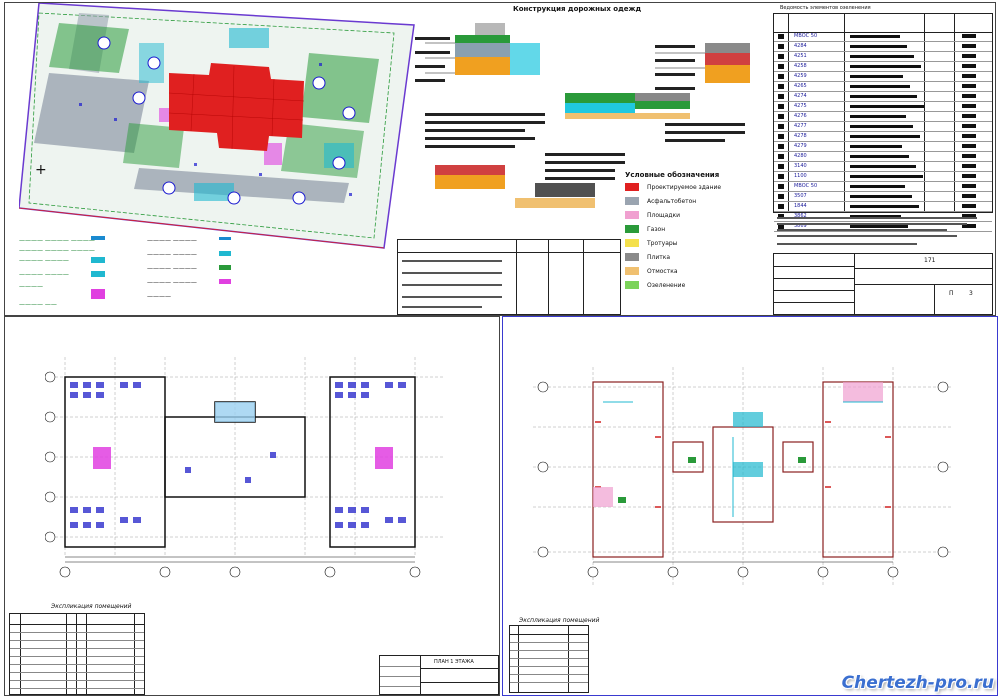 The height and width of the screenshot is (697, 1000). I want to click on spec-table-title: Ведомость элементов озеленения, so click(825, 8).